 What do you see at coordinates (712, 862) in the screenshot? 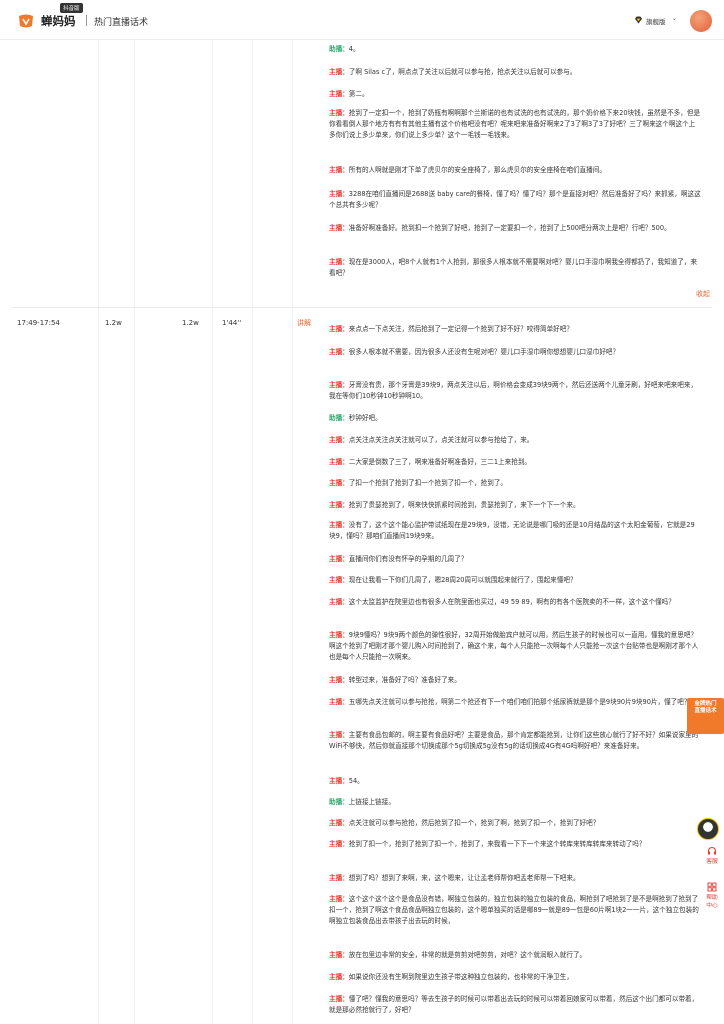
I see `customer-service-label: 客服` at bounding box center [712, 862].